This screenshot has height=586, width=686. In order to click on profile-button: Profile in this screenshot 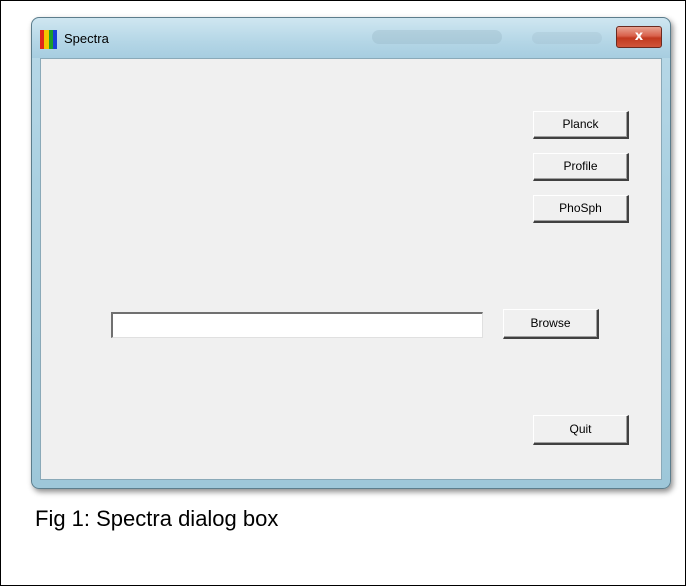, I will do `click(581, 167)`.